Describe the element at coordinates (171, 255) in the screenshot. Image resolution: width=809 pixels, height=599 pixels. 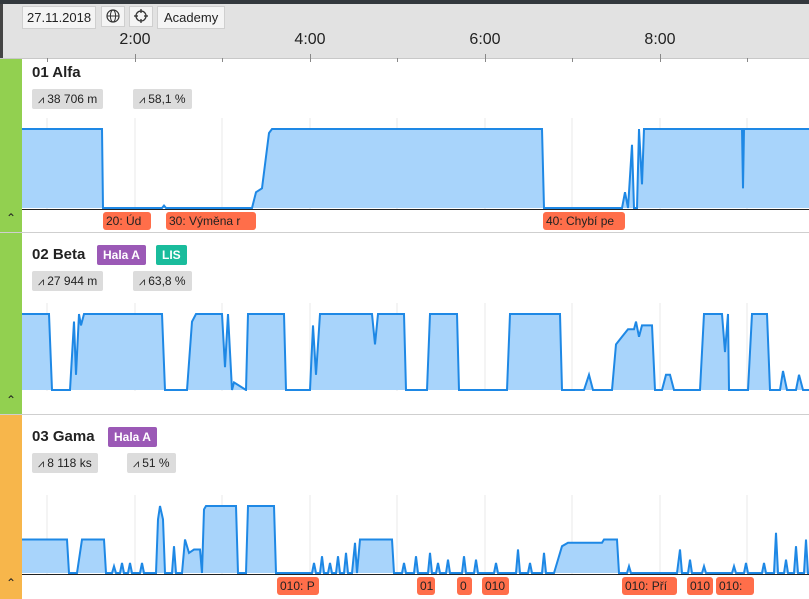
I see `lis-badge: LIS` at that location.